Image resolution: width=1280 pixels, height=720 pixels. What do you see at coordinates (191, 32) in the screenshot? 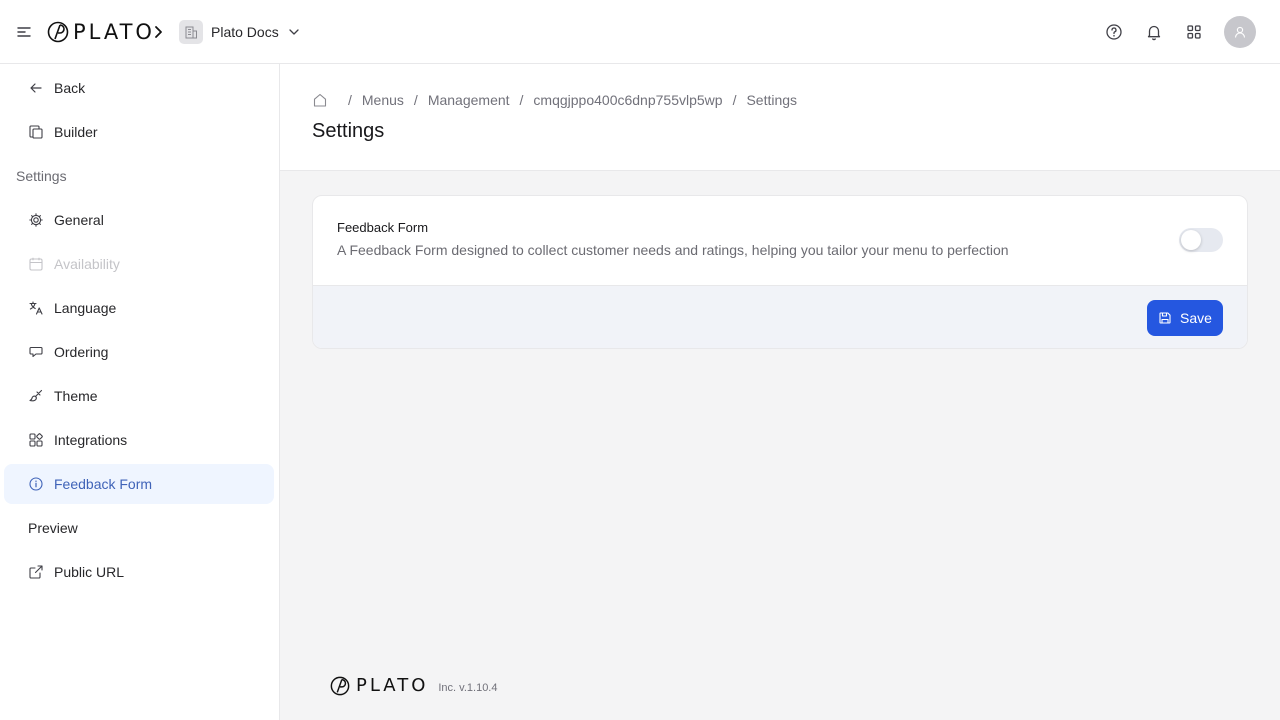
I see `building-icon` at bounding box center [191, 32].